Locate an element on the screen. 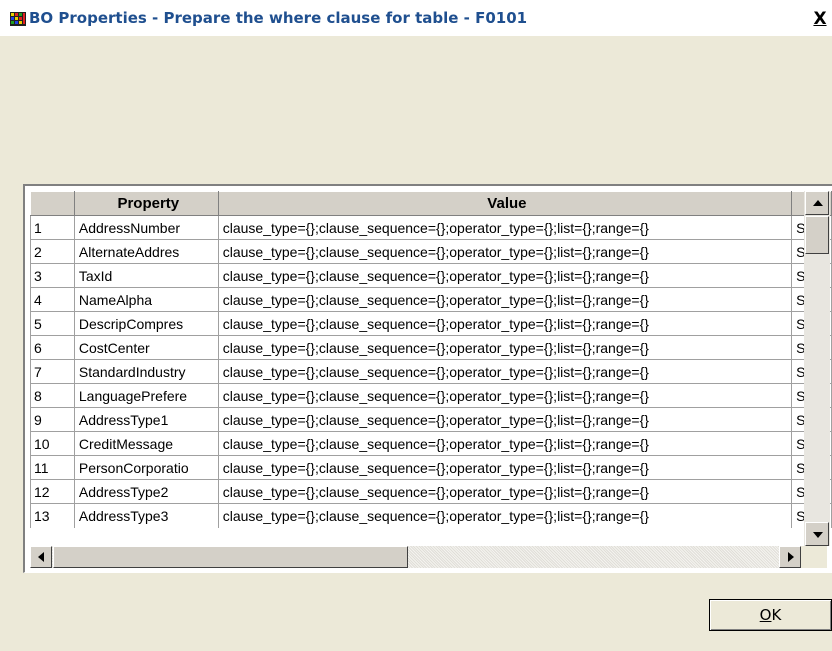  property-cell: PersonCorporatio is located at coordinates (146, 467).